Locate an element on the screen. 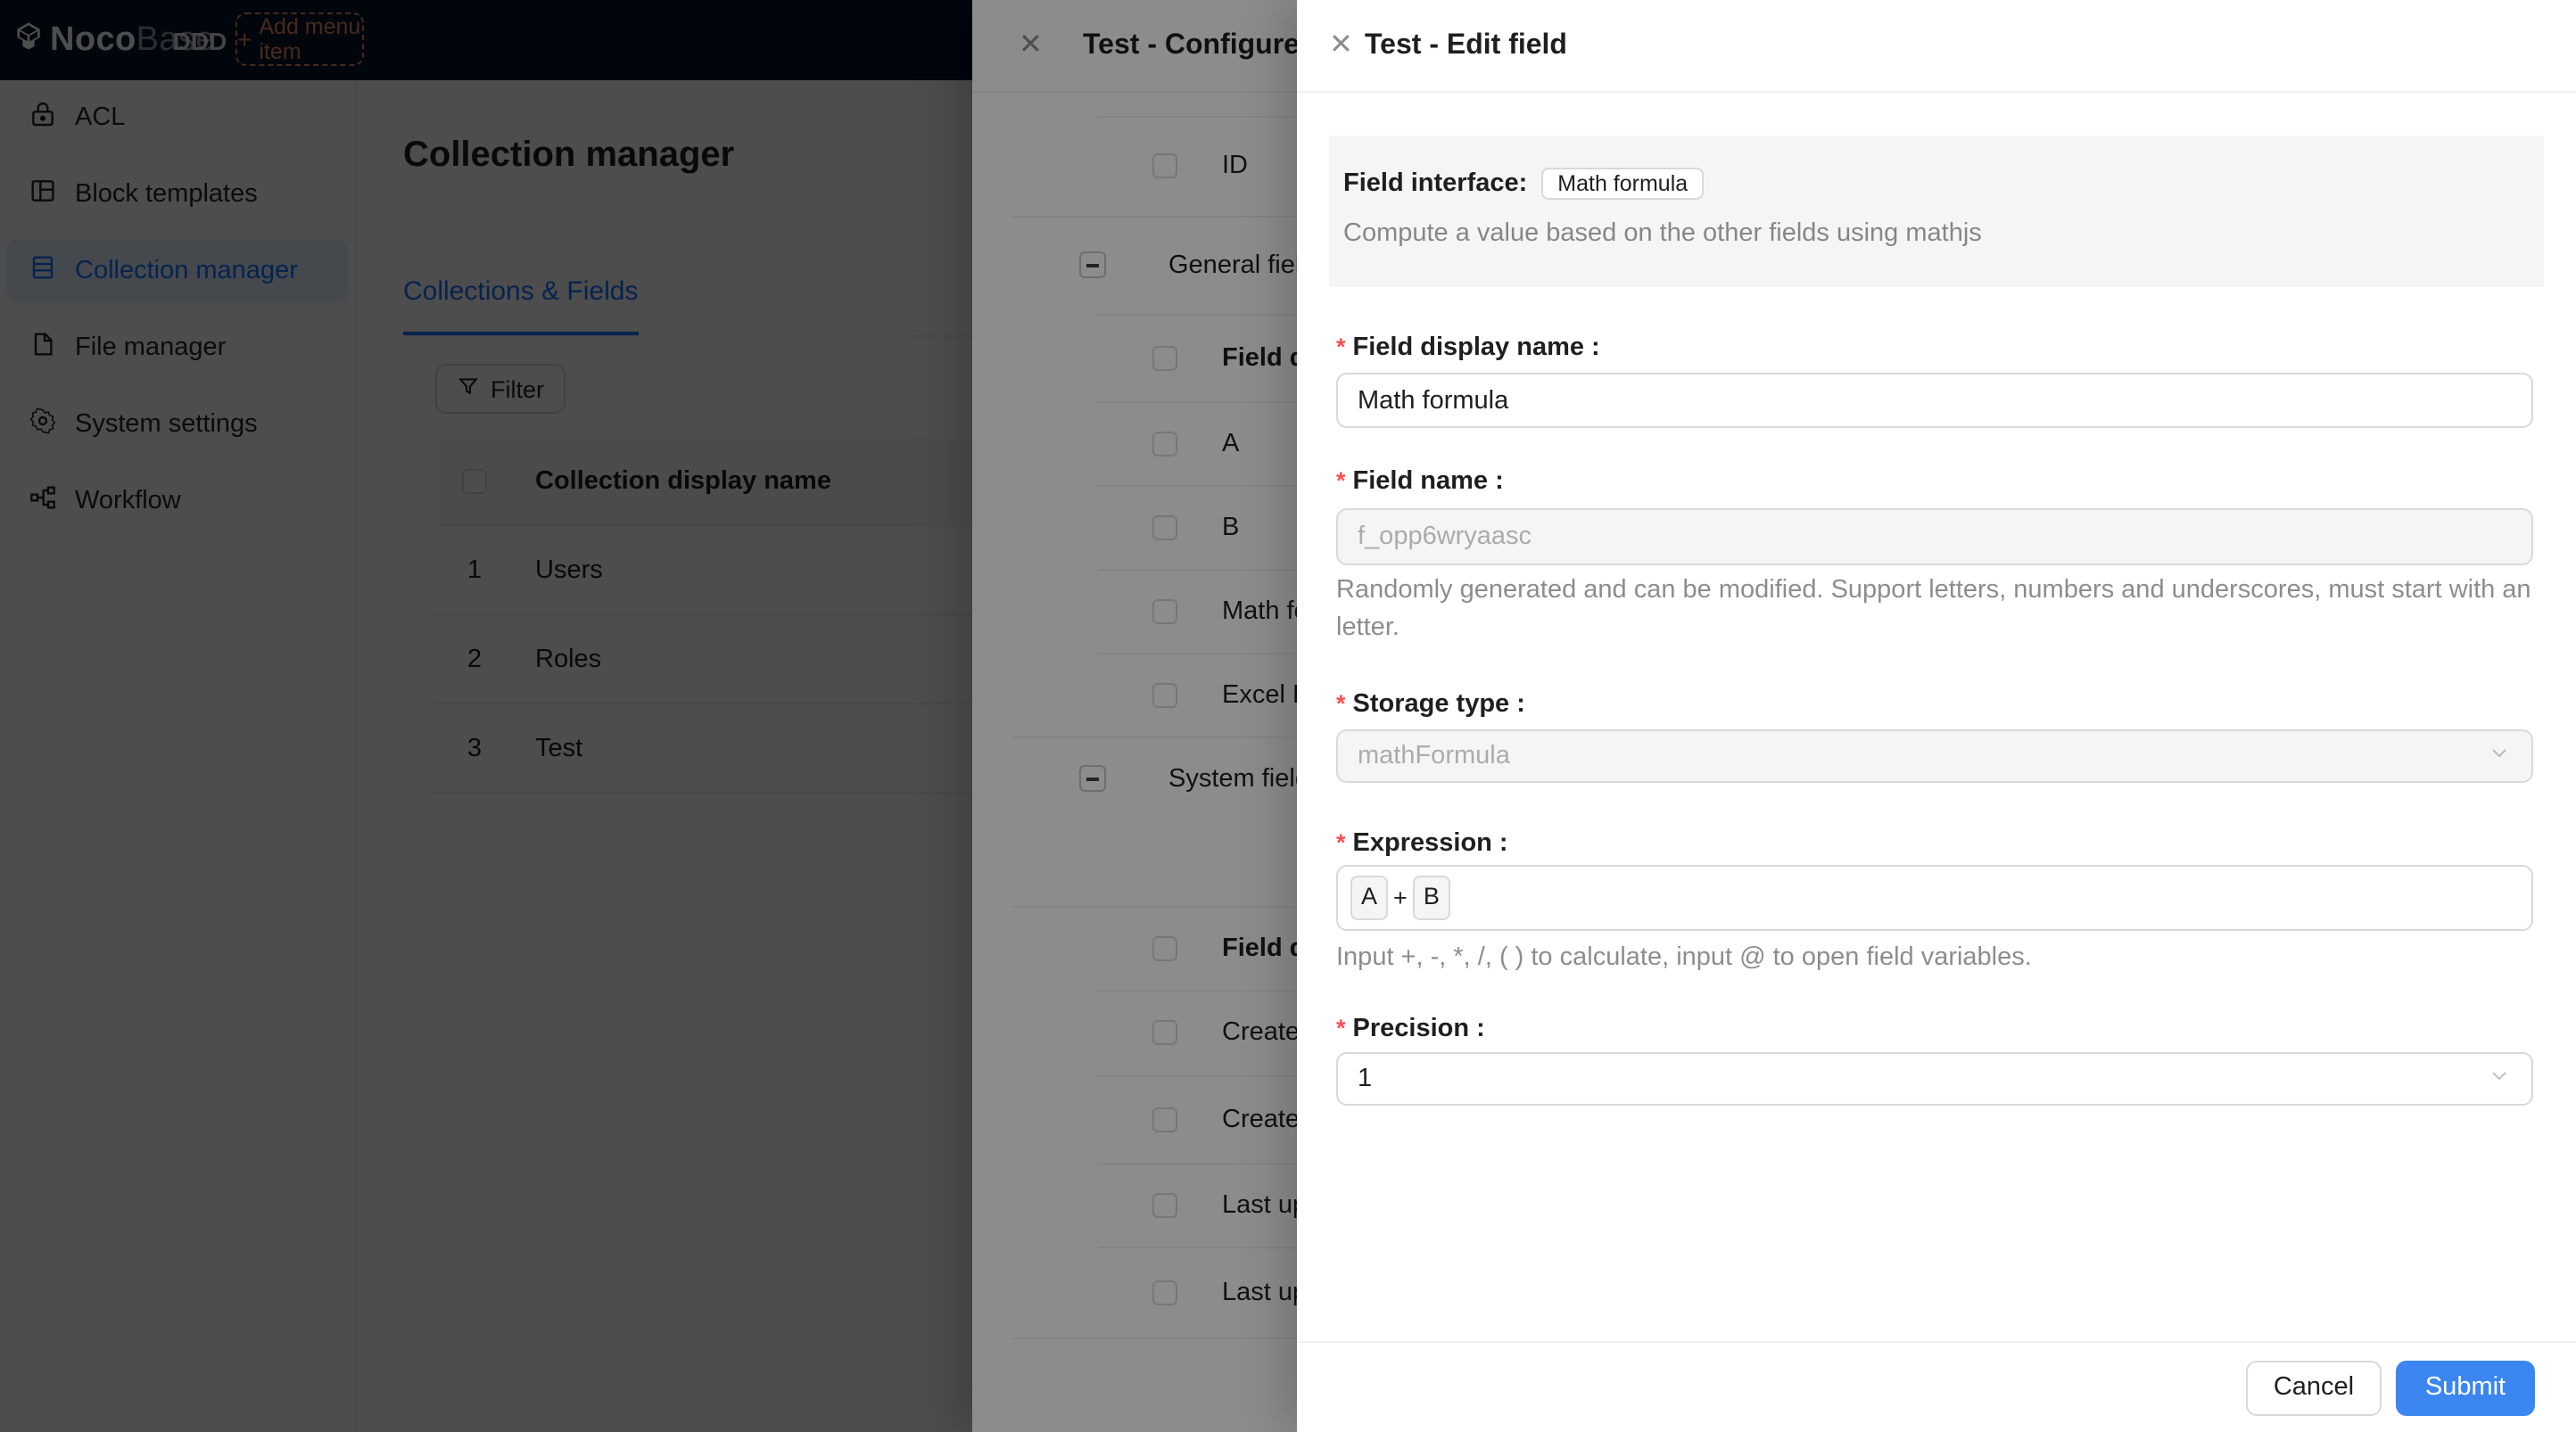  drawer-header: ✕ Test - Edit field is located at coordinates (1937, 46).